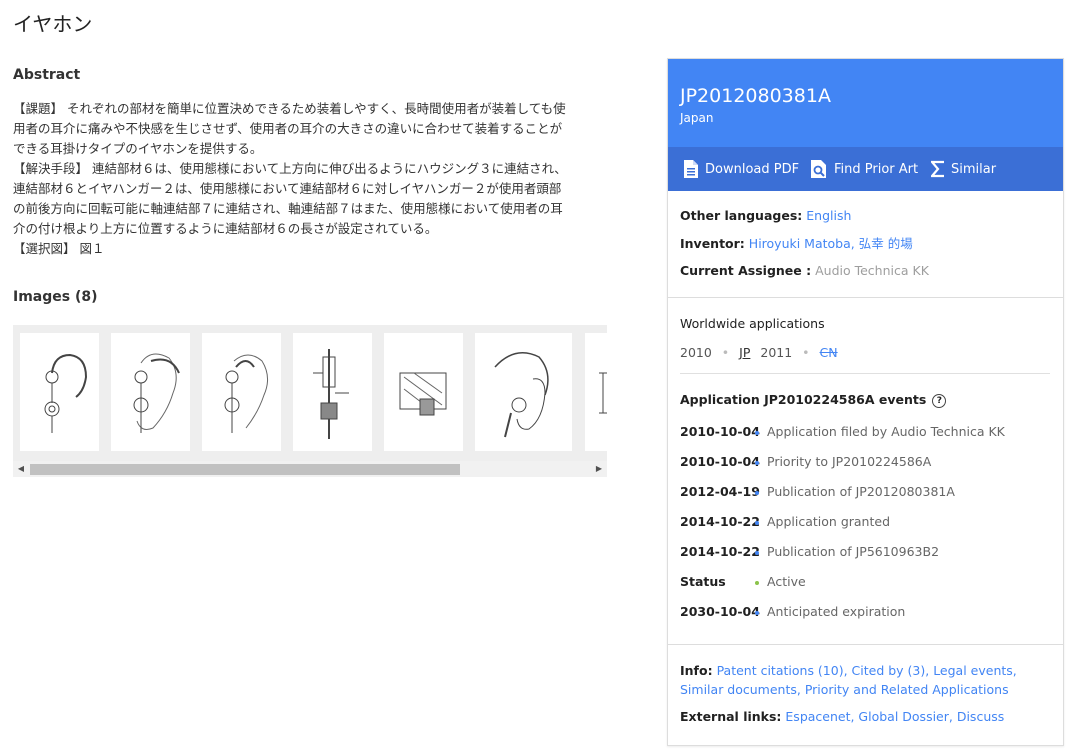 The image size is (1072, 756). I want to click on scroll-left-arrow-icon: ◀, so click(21, 469).